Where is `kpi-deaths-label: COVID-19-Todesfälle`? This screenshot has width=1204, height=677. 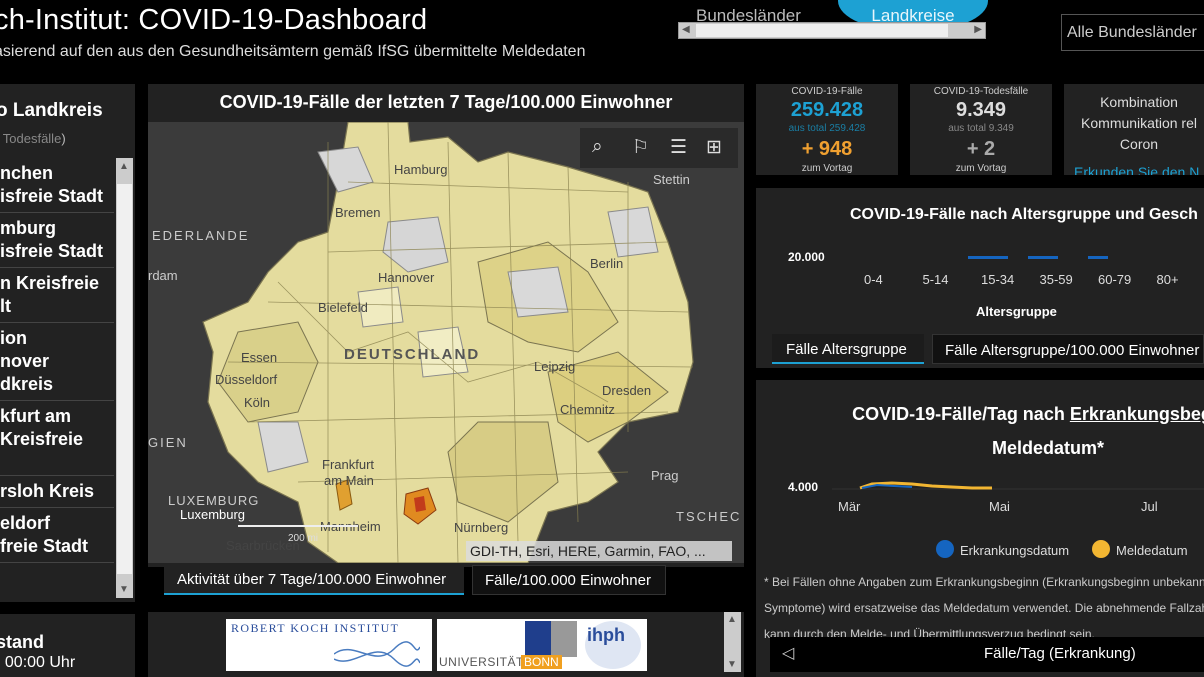
kpi-deaths-label: COVID-19-Todesfälle is located at coordinates (981, 91).